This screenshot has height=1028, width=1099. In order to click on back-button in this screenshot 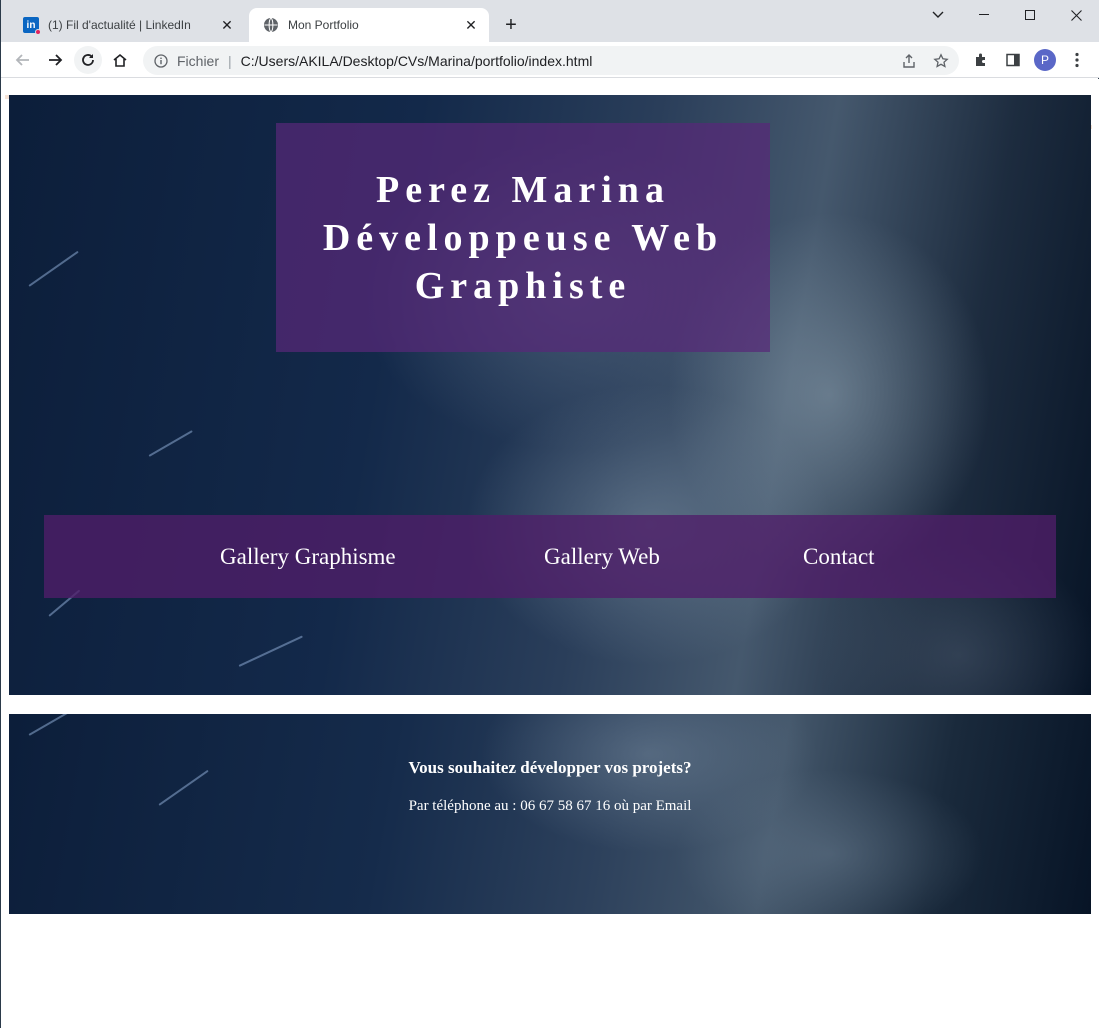, I will do `click(23, 60)`.